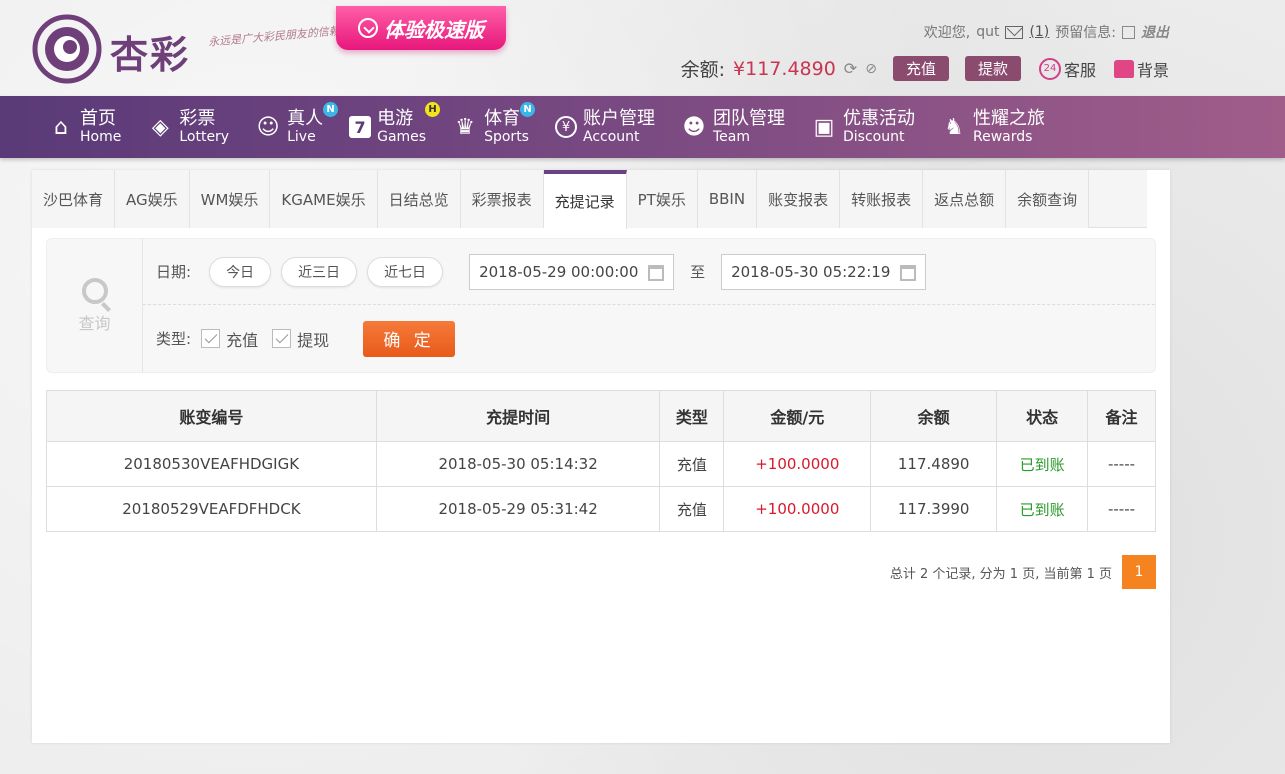 This screenshot has height=774, width=1285. Describe the element at coordinates (934, 509) in the screenshot. I see `cell-balance: 117.3990` at that location.